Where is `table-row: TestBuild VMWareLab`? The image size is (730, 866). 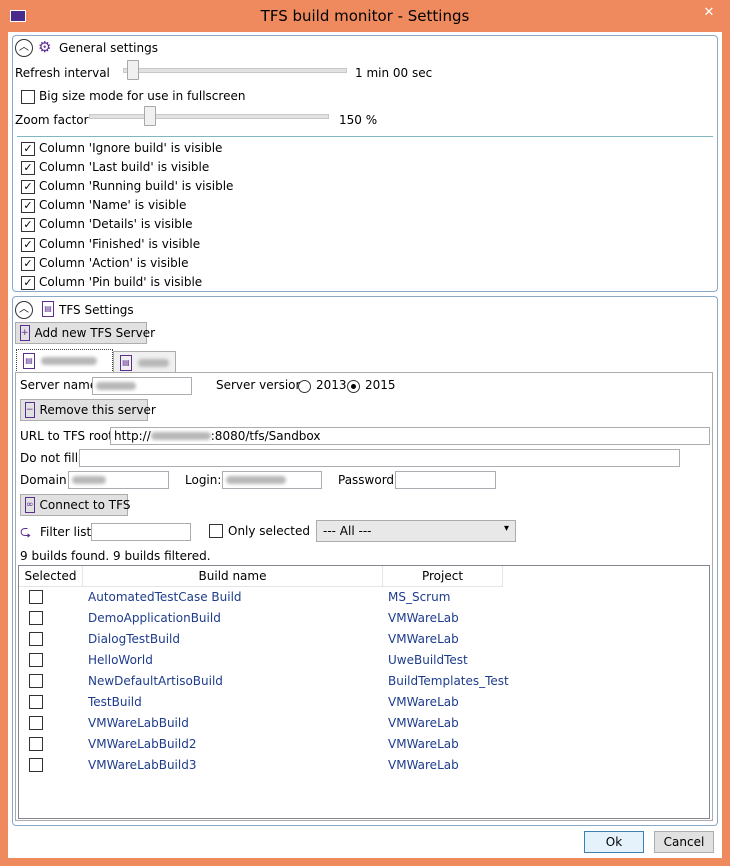 table-row: TestBuild VMWareLab is located at coordinates (364, 702).